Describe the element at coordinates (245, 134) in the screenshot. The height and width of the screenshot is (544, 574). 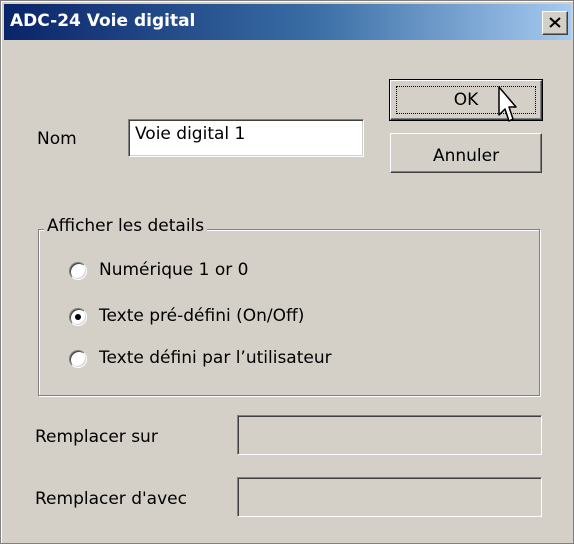
I see `name-input` at that location.